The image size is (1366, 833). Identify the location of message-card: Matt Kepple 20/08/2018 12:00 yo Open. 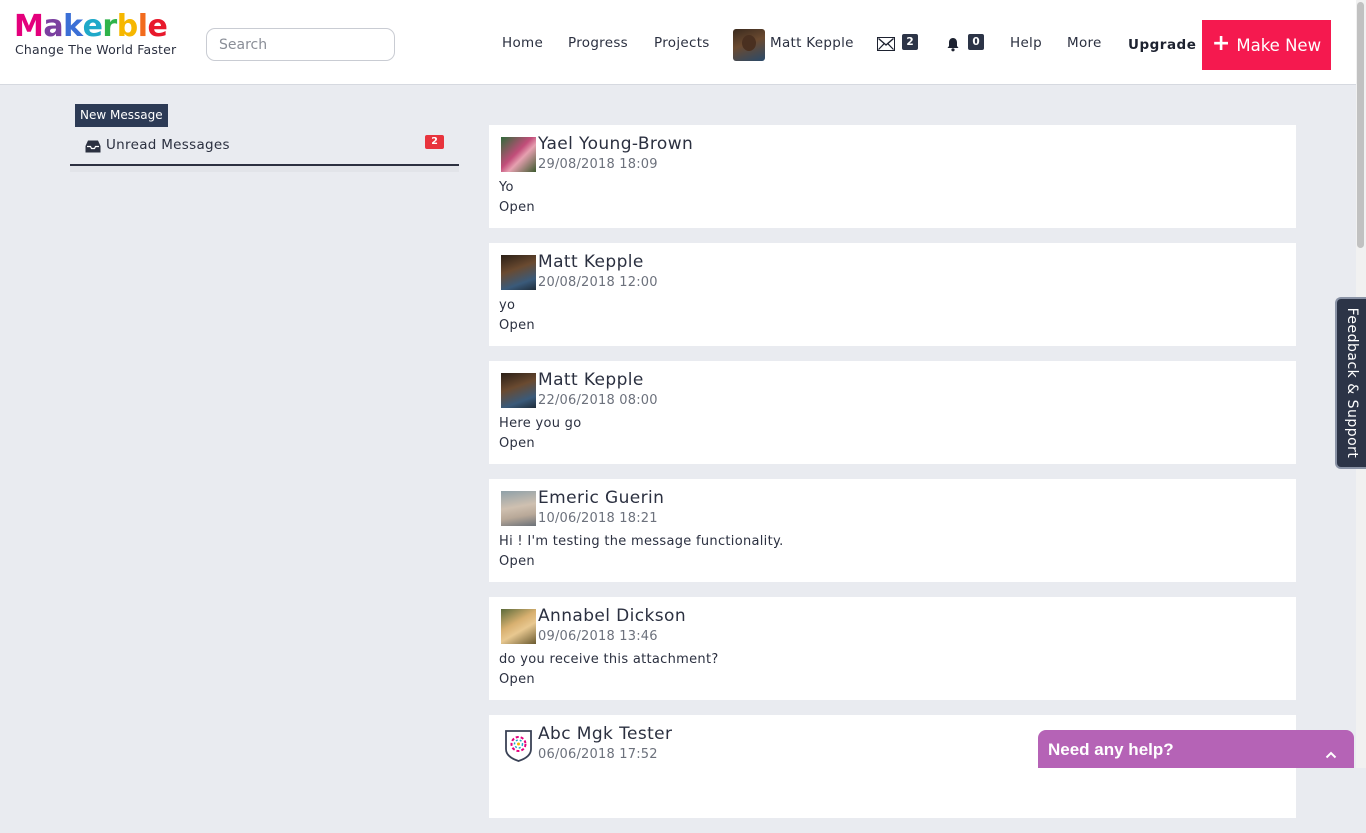
(892, 294).